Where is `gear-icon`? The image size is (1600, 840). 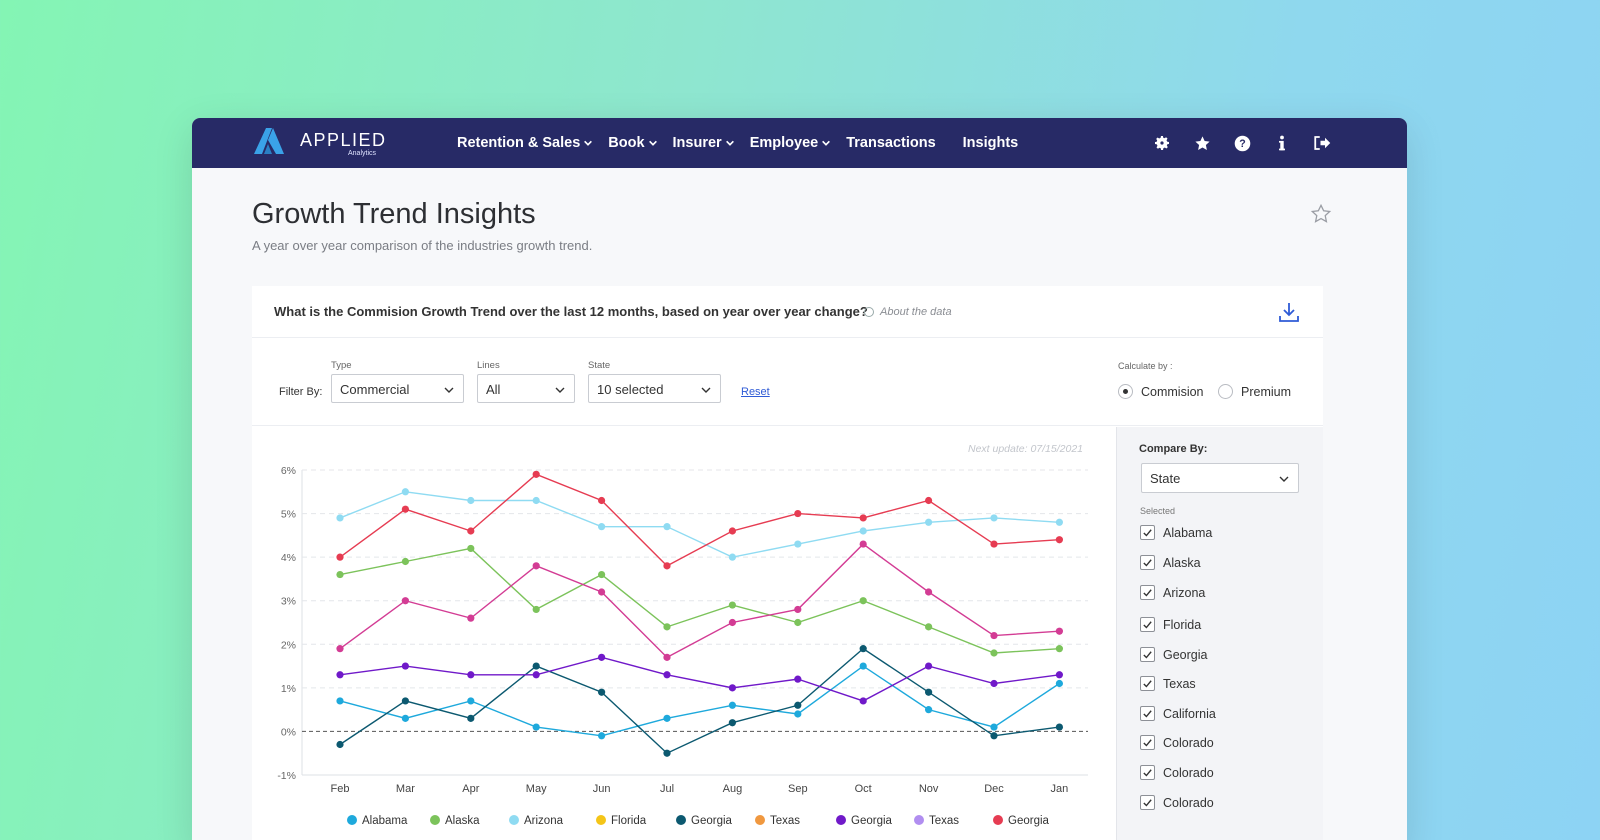 gear-icon is located at coordinates (1162, 143).